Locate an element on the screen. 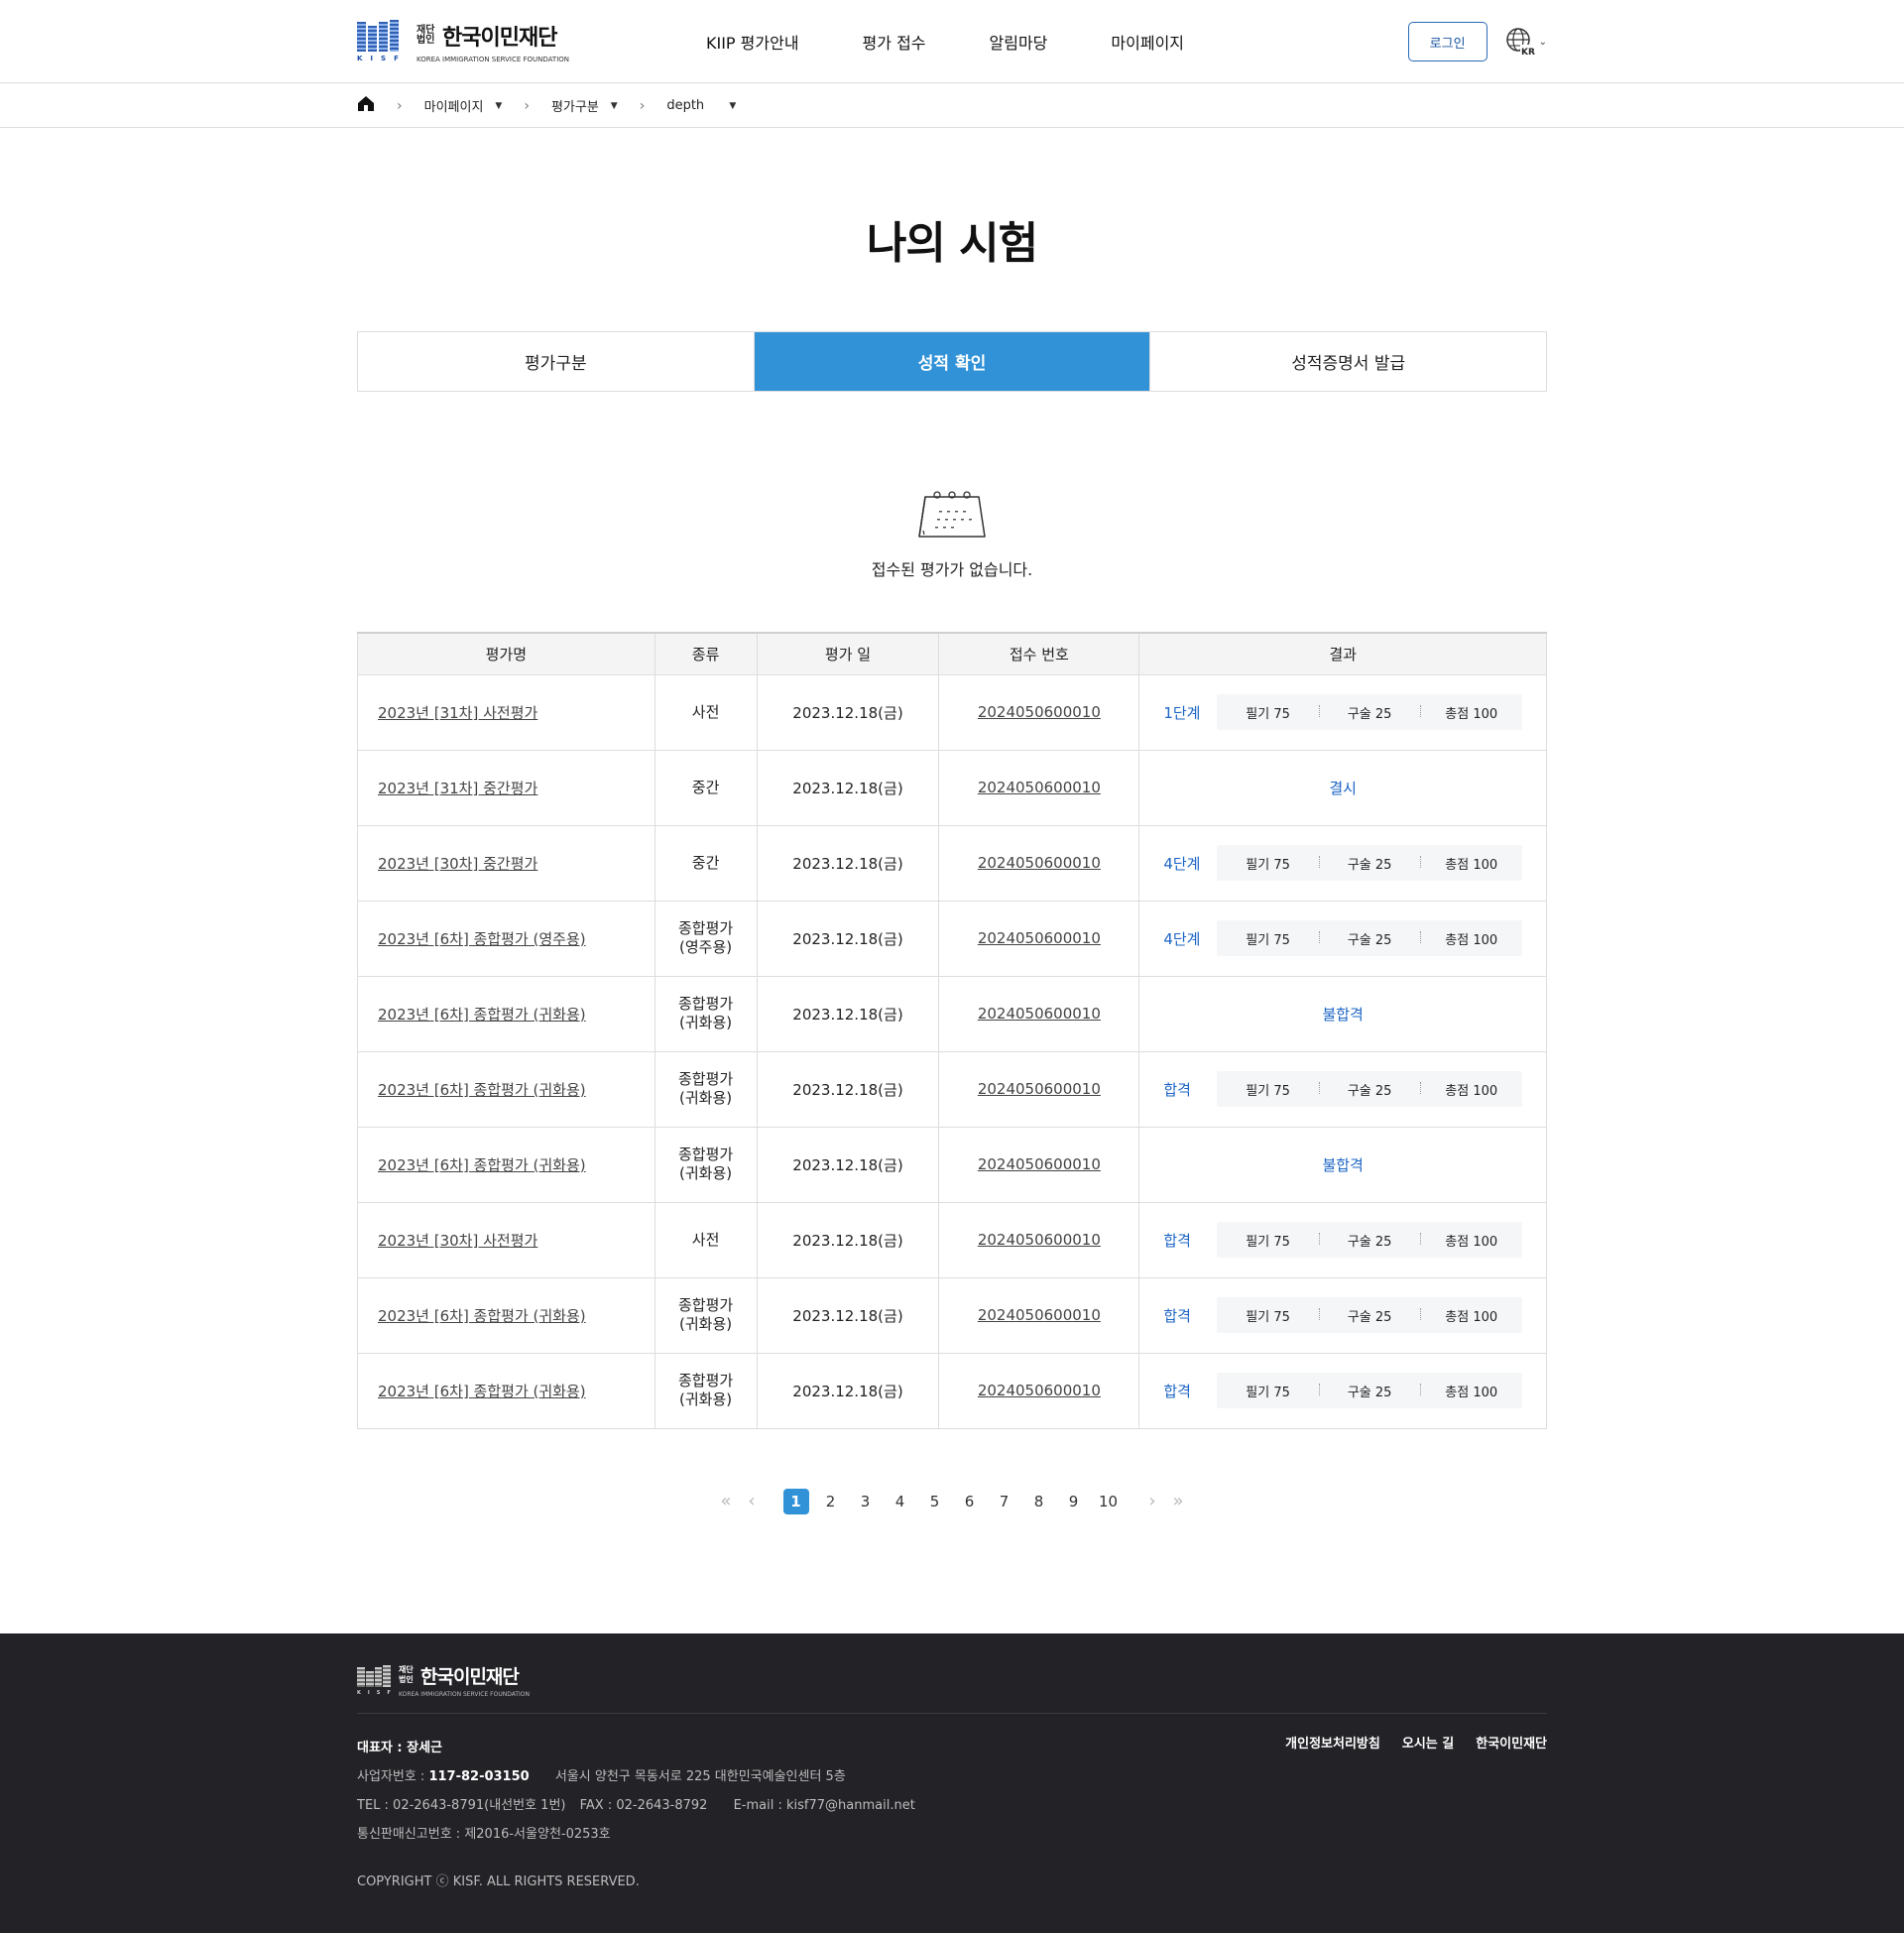  prev-page-icon: ‹ is located at coordinates (752, 1501).